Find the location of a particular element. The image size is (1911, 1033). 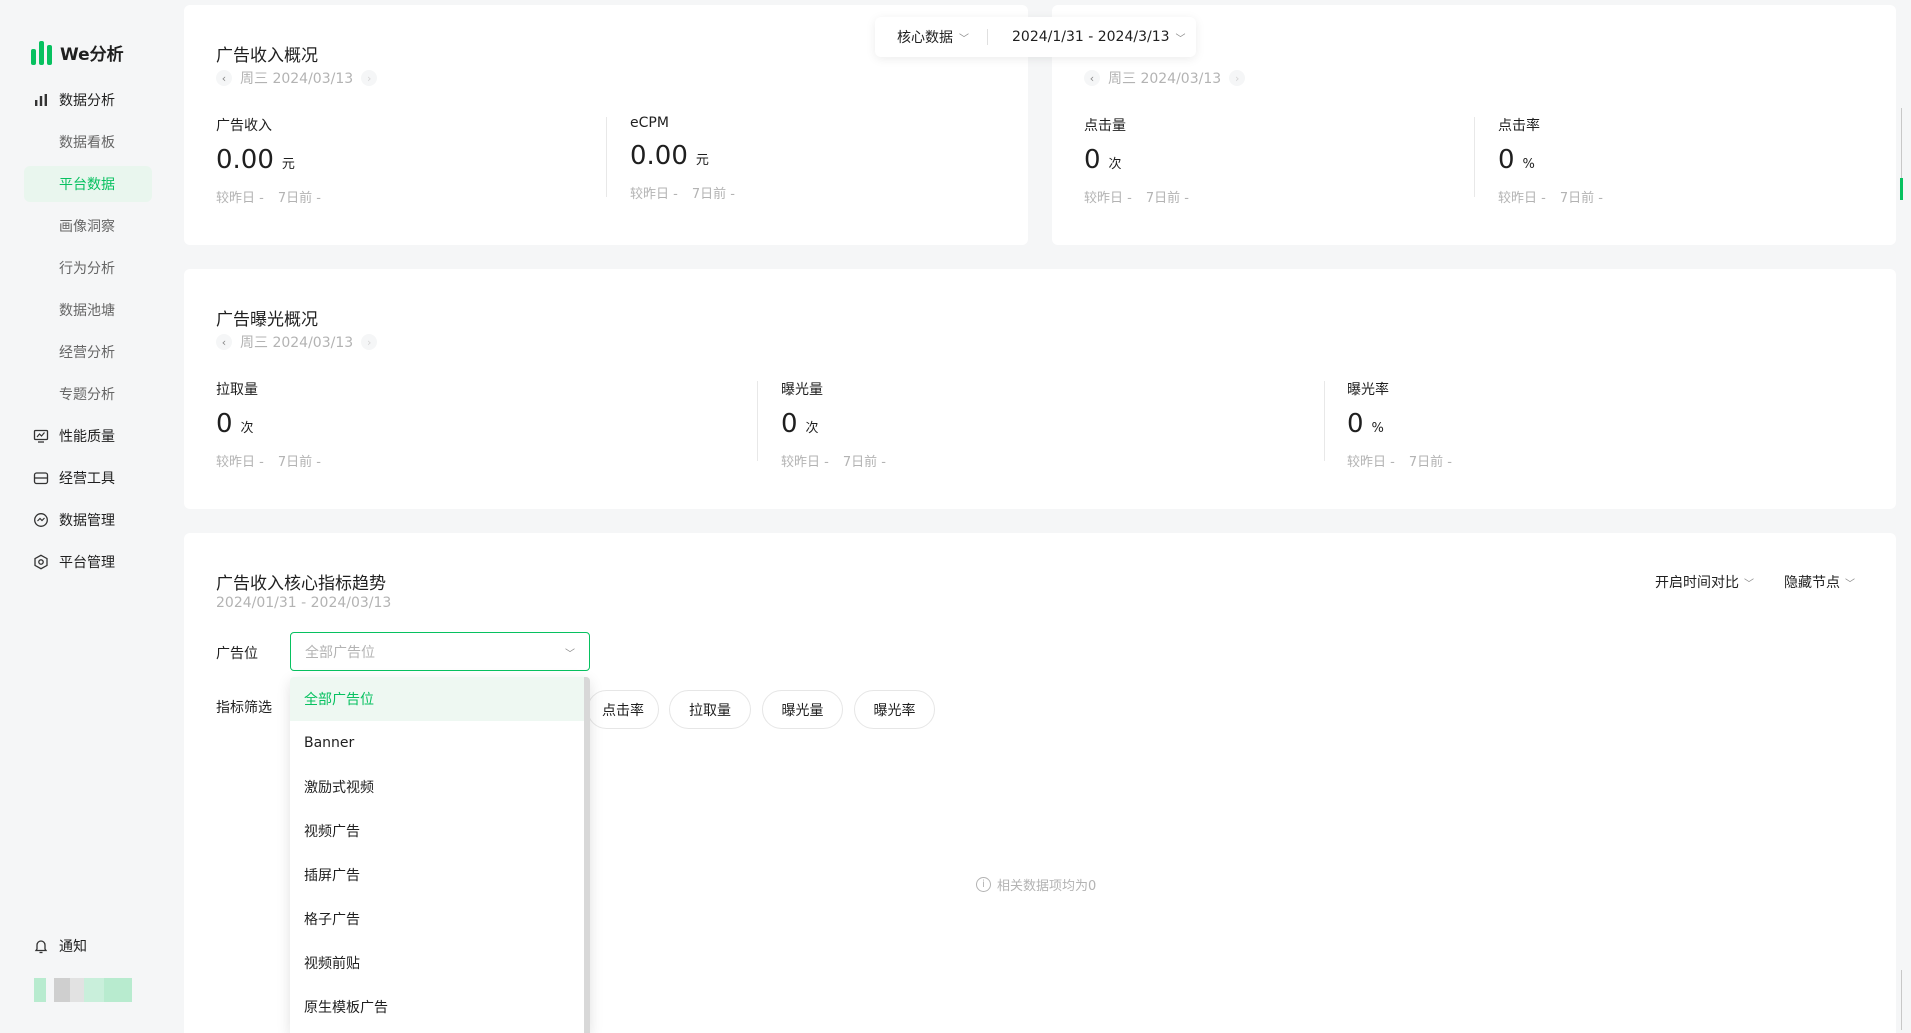

pill-label: 拉取量 is located at coordinates (710, 710).